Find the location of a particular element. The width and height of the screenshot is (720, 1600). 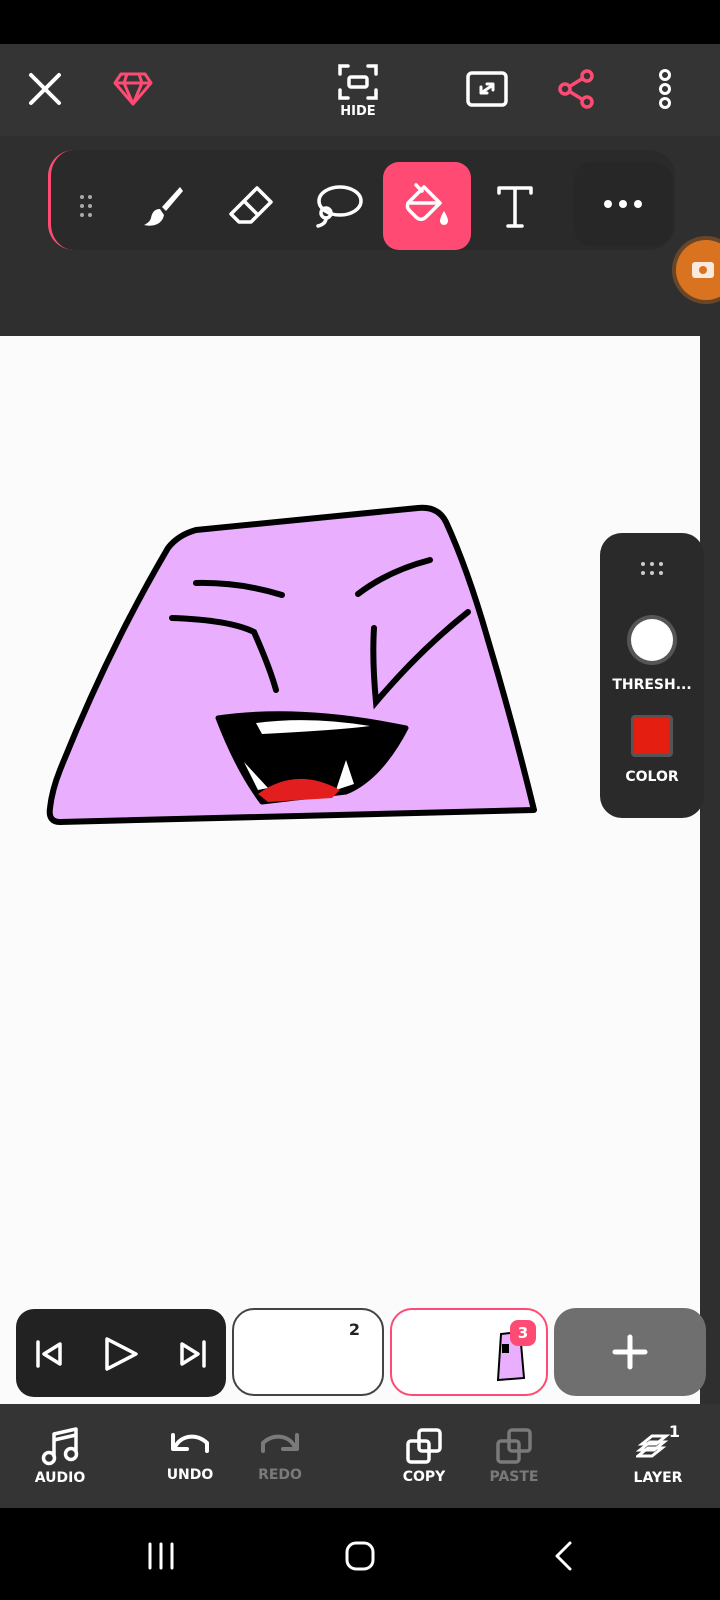

expand-icon is located at coordinates (487, 89).